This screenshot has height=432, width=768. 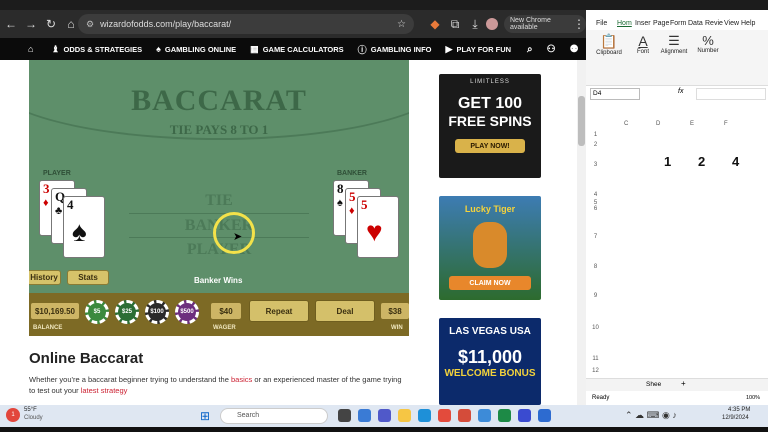 What do you see at coordinates (692, 124) in the screenshot?
I see `col-header-e: E` at bounding box center [692, 124].